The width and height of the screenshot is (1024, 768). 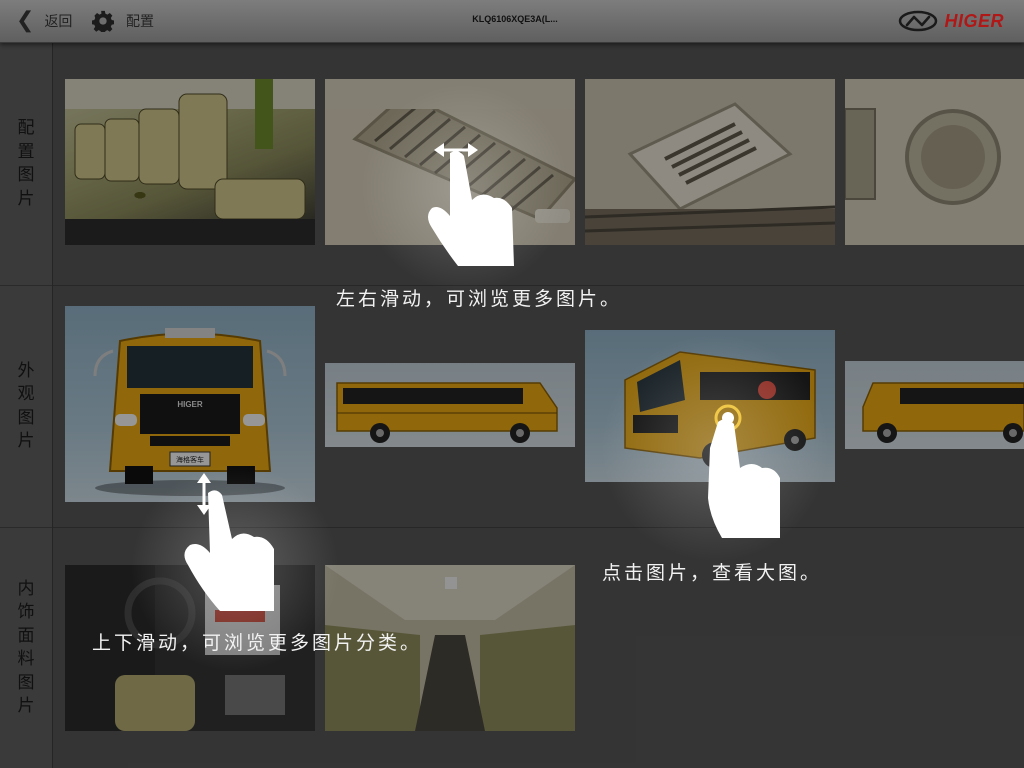 I want to click on thumb-seats, so click(x=190, y=162).